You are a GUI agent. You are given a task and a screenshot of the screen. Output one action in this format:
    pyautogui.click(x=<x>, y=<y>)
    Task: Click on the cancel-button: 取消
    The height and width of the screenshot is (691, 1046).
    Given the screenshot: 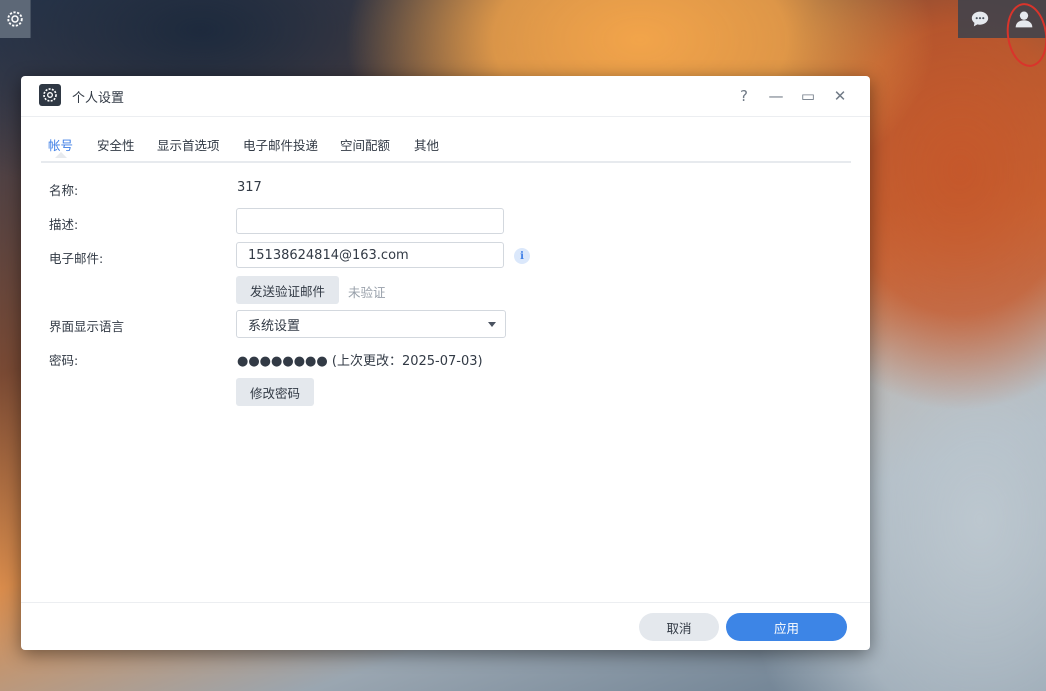 What is the action you would take?
    pyautogui.click(x=679, y=627)
    